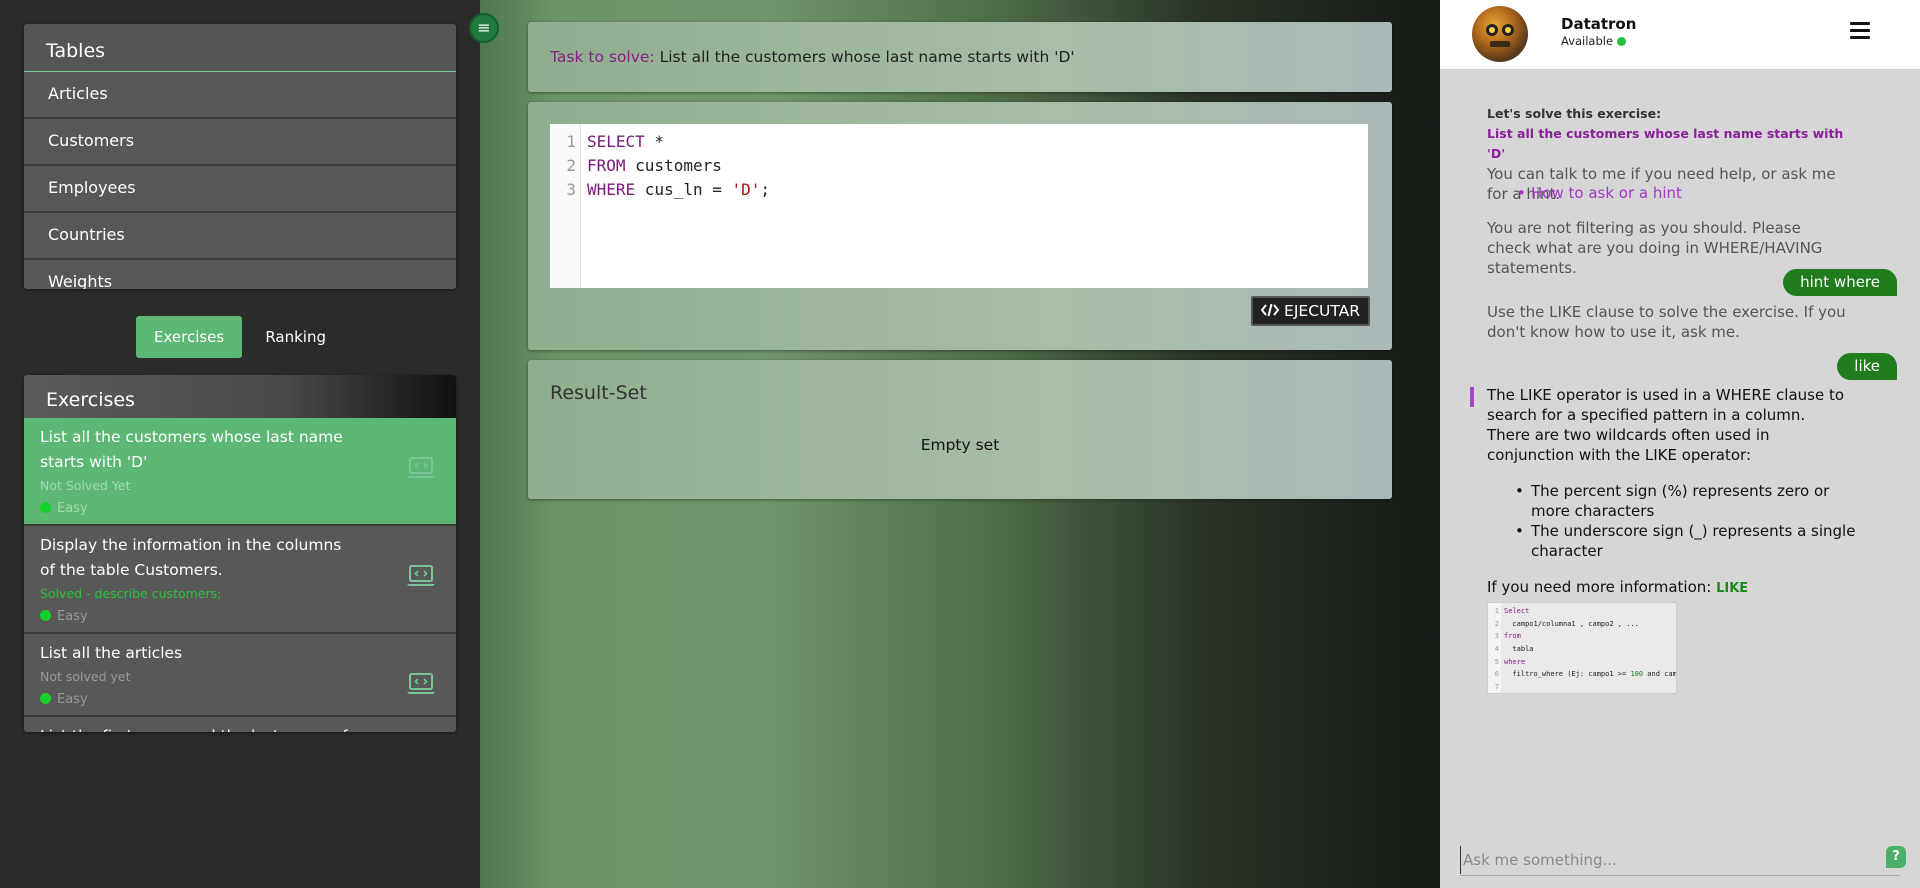 Image resolution: width=1920 pixels, height=888 pixels. Describe the element at coordinates (673, 165) in the screenshot. I see `code-token: customers` at that location.